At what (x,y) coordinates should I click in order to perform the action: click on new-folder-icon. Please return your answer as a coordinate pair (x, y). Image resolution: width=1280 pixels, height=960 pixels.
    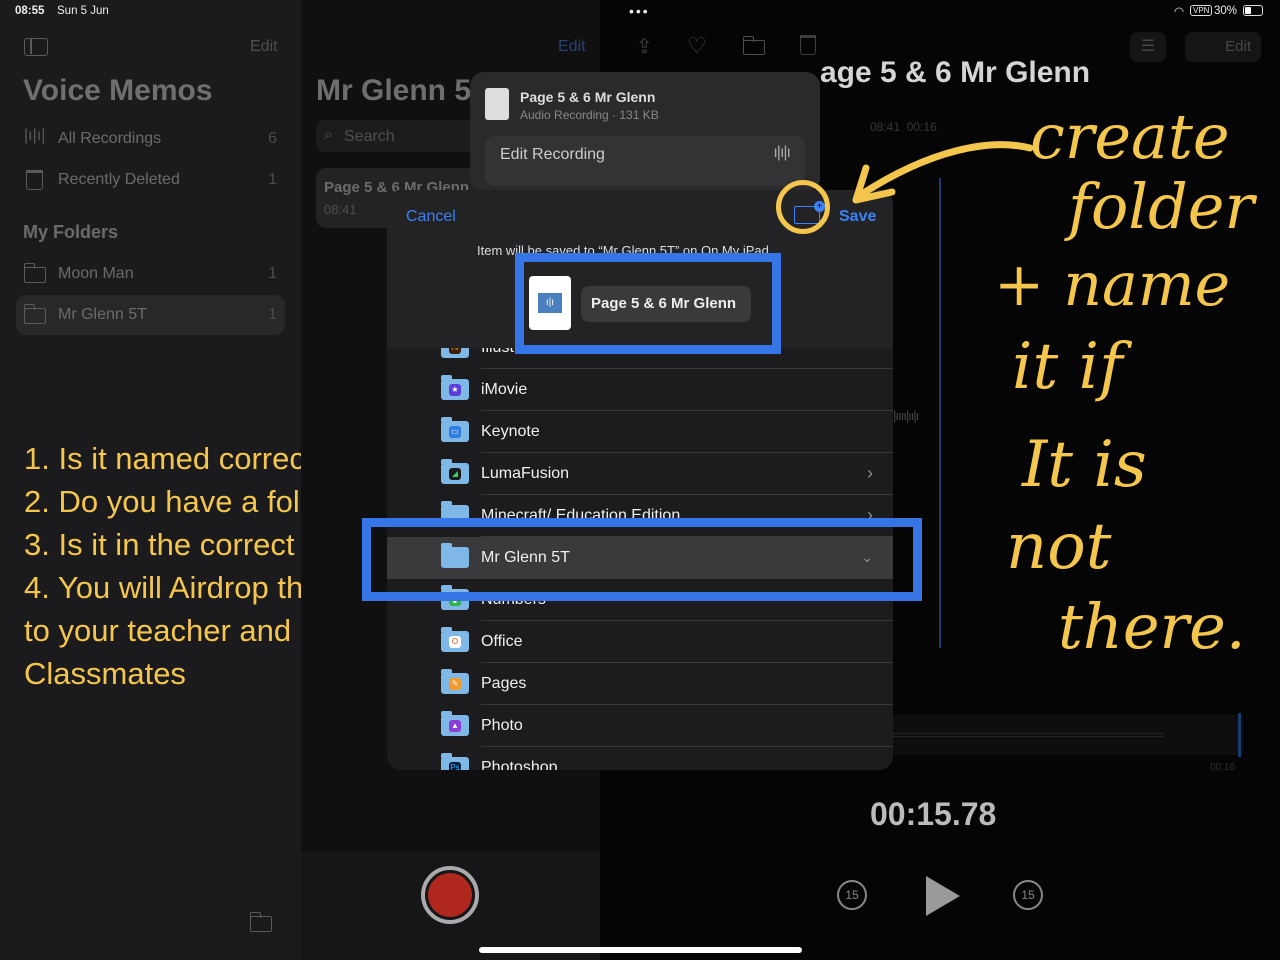
    Looking at the image, I should click on (261, 922).